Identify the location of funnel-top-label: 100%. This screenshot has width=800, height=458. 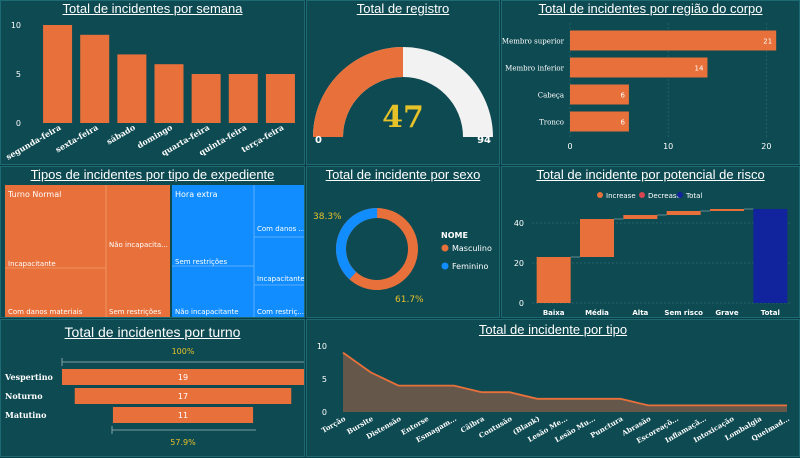
(183, 351).